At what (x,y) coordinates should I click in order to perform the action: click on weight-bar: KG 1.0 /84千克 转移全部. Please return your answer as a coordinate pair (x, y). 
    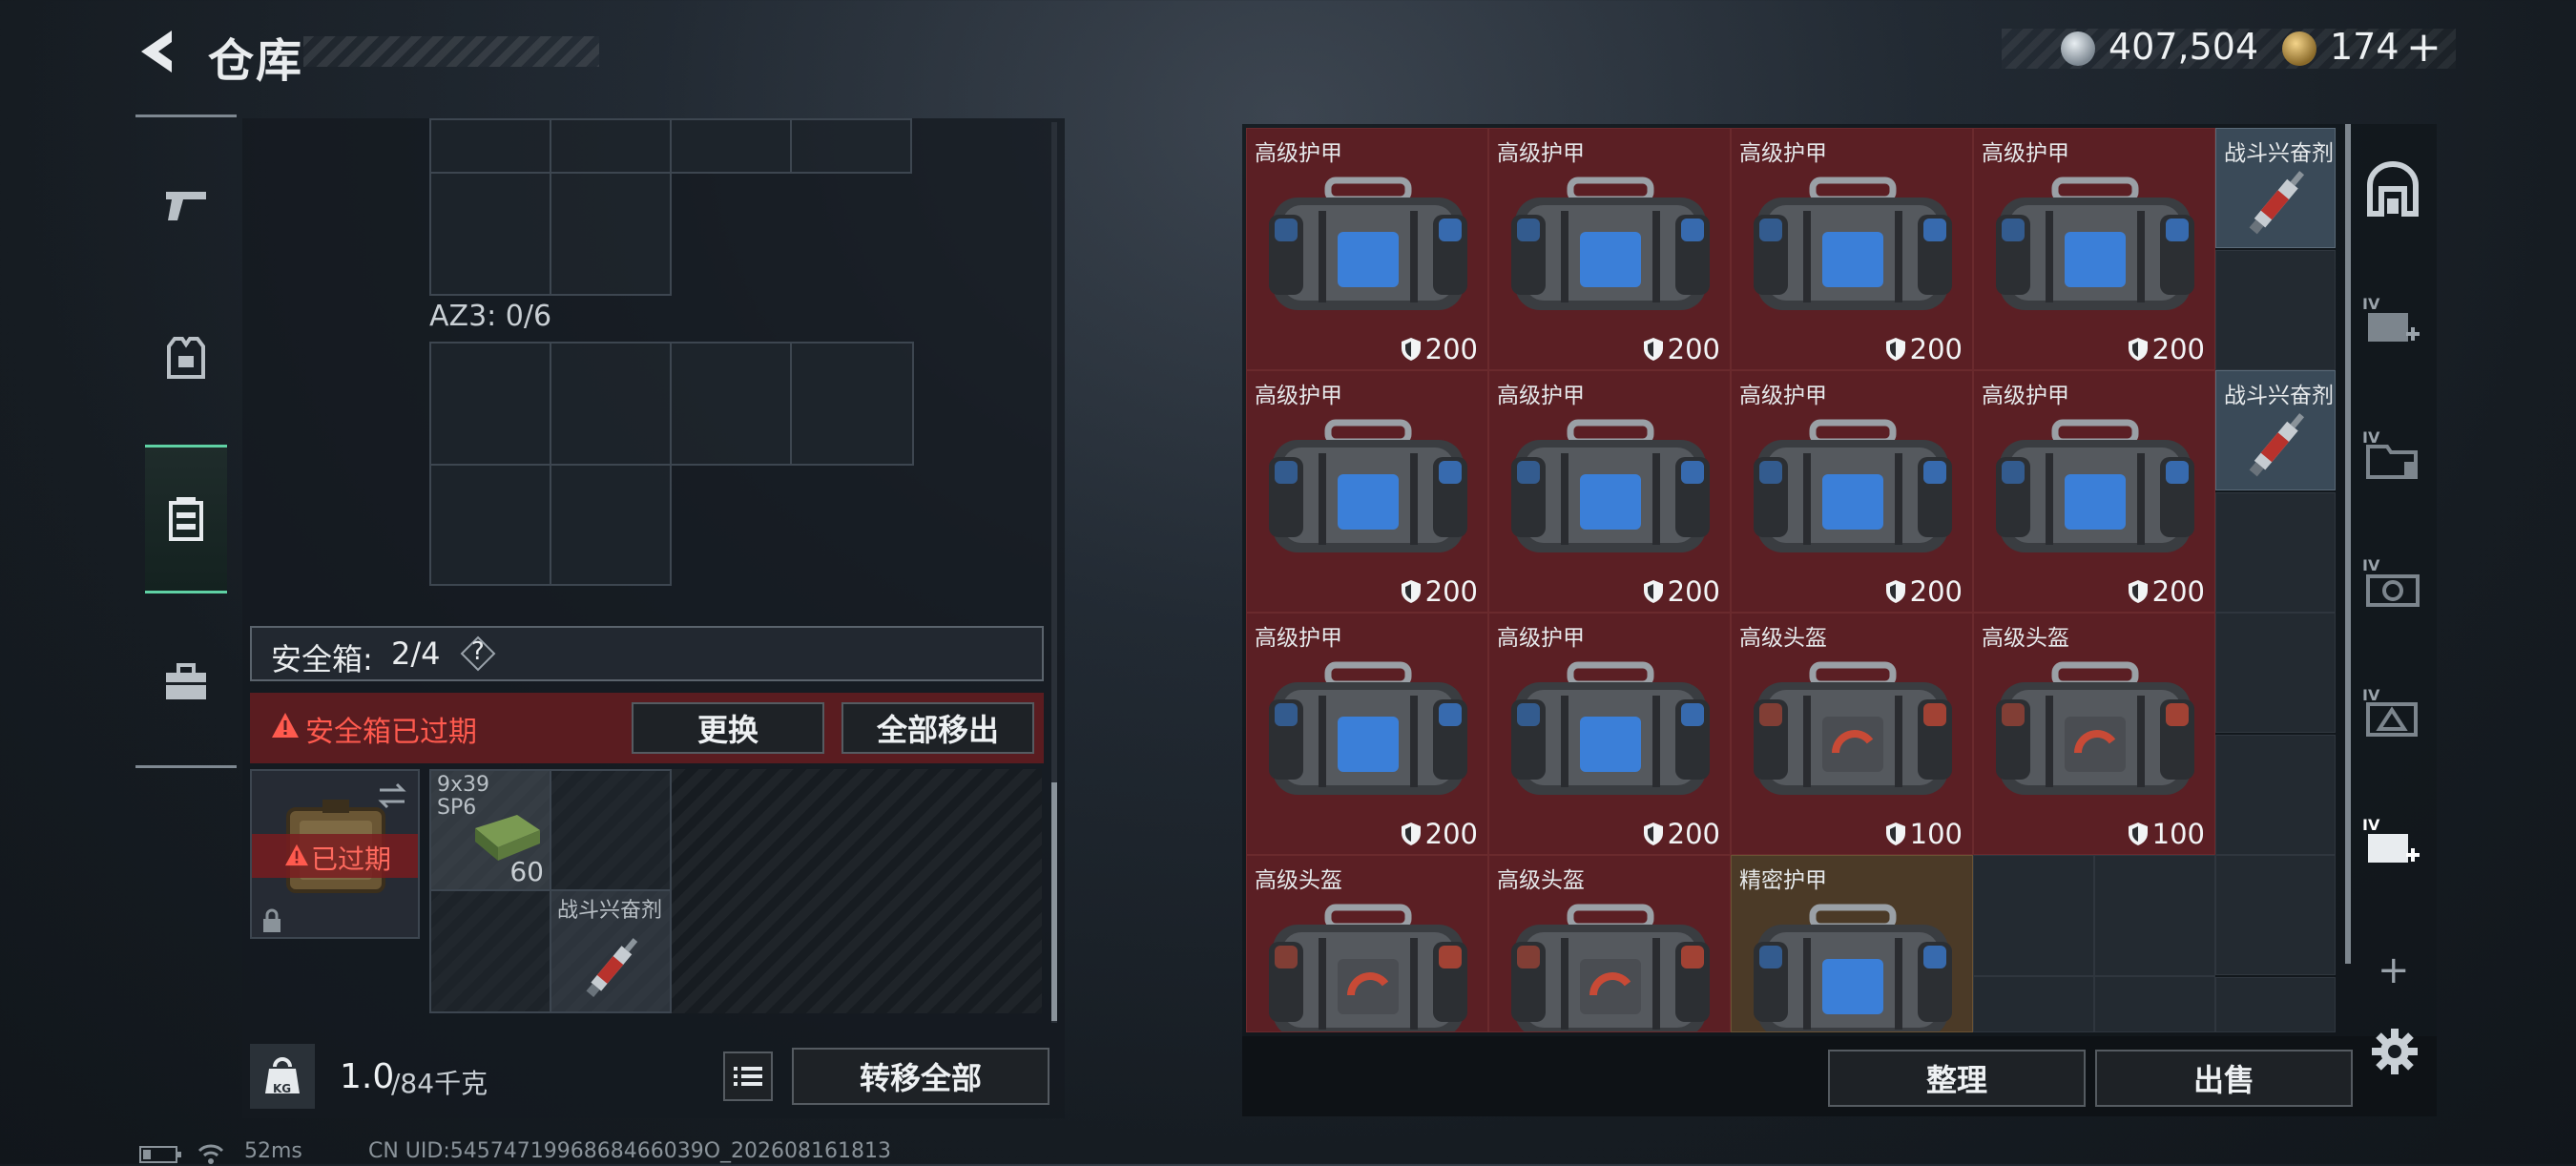
    Looking at the image, I should click on (649, 1075).